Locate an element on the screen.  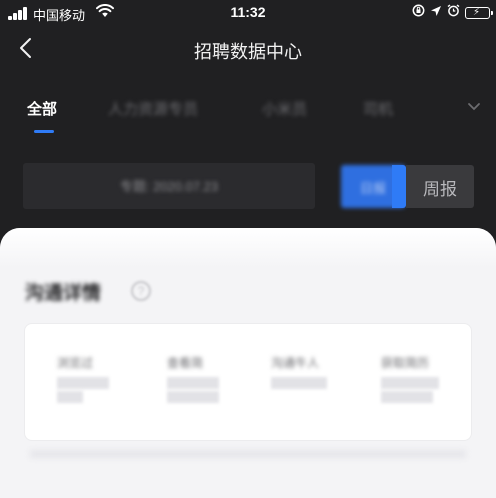
tab-all: 全部 is located at coordinates (42, 108).